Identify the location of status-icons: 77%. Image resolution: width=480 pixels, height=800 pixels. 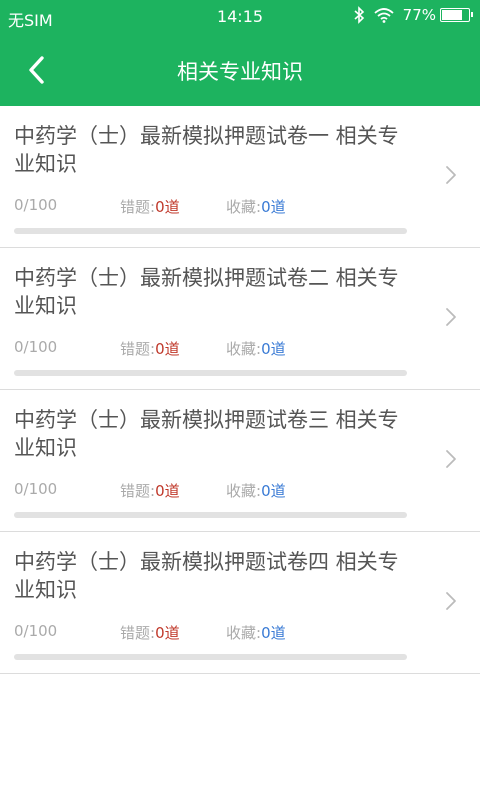
(413, 15).